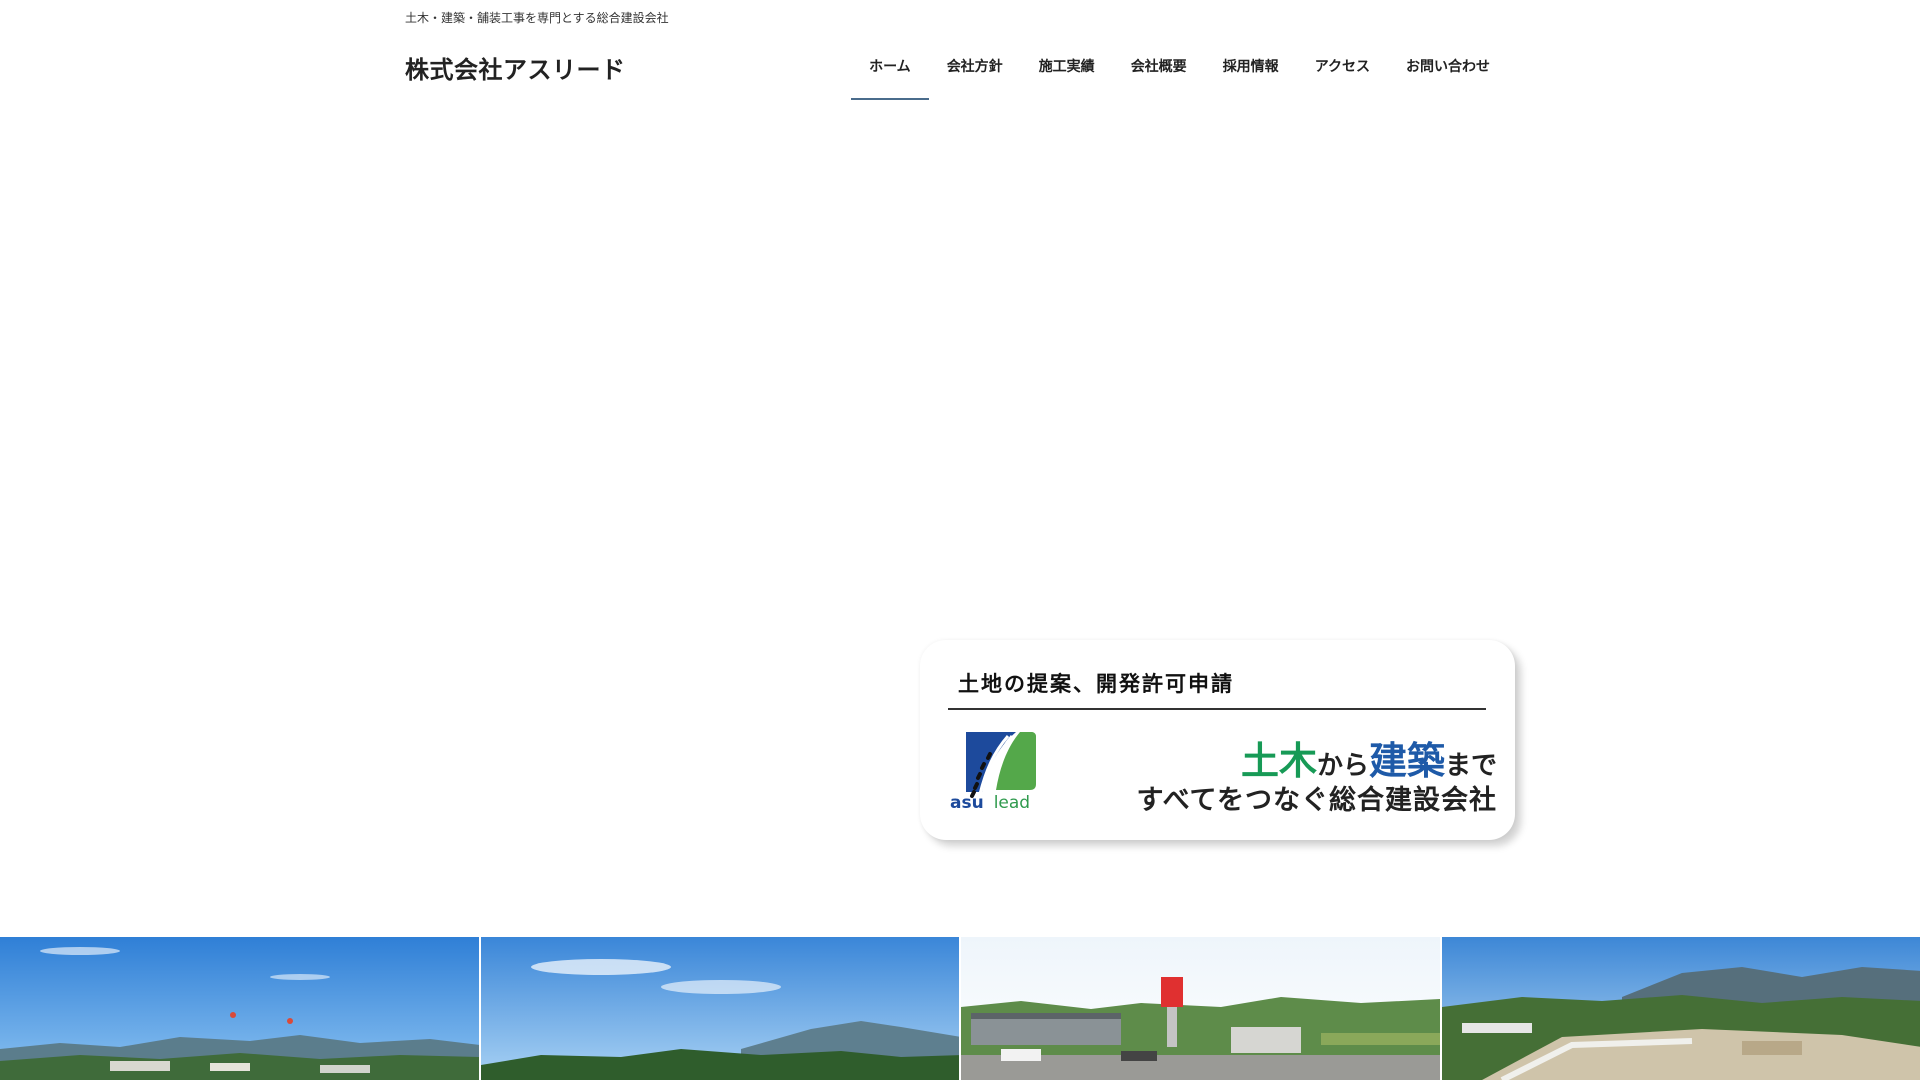 Image resolution: width=1920 pixels, height=1080 pixels. What do you see at coordinates (1470, 766) in the screenshot?
I see `slogan-to: まで` at bounding box center [1470, 766].